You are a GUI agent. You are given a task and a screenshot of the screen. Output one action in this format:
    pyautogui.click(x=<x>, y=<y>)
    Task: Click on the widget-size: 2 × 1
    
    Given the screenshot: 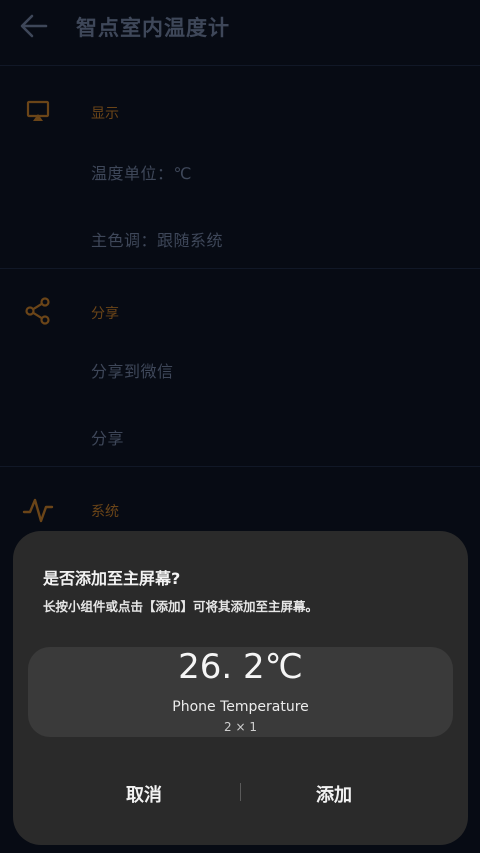 What is the action you would take?
    pyautogui.click(x=240, y=727)
    